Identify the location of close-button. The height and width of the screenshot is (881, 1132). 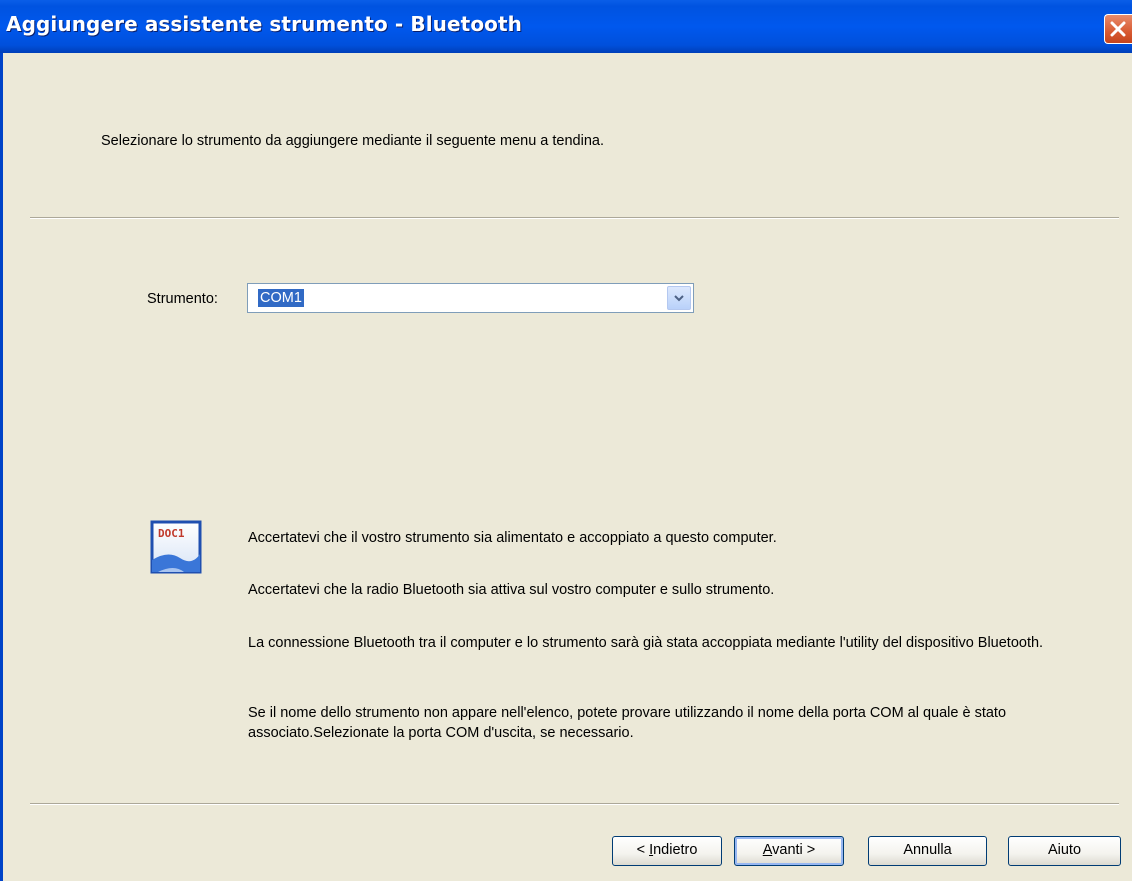
(1118, 29).